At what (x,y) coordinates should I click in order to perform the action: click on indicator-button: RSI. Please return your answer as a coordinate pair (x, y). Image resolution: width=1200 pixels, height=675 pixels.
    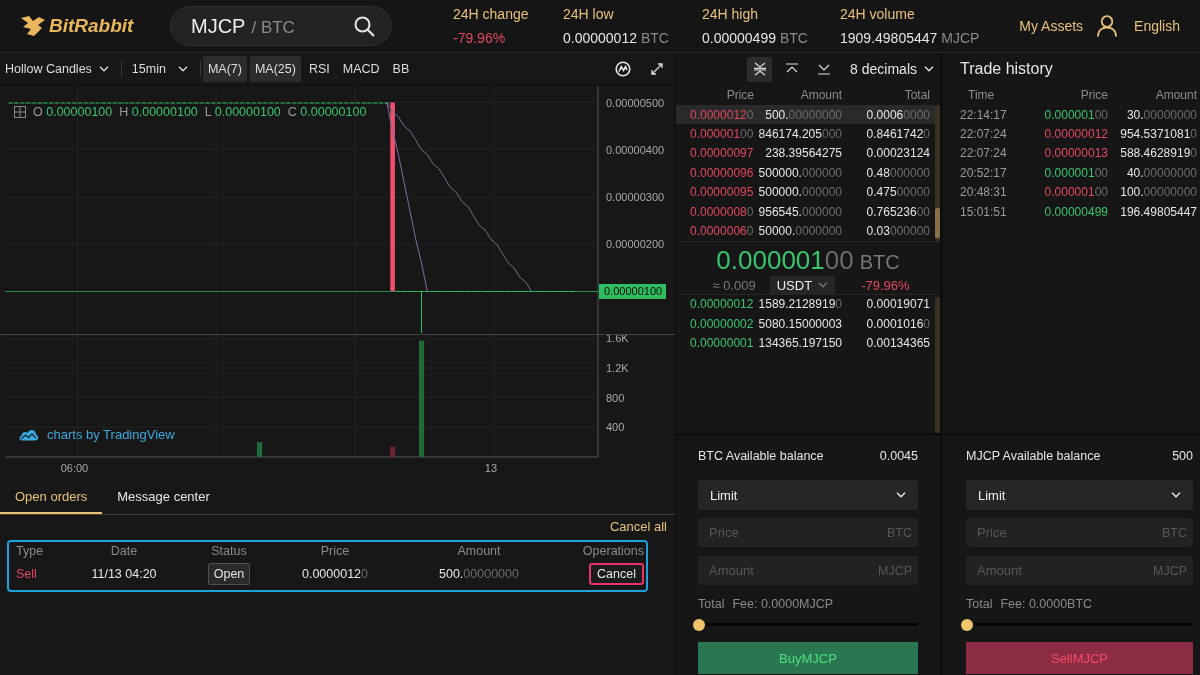
    Looking at the image, I should click on (319, 69).